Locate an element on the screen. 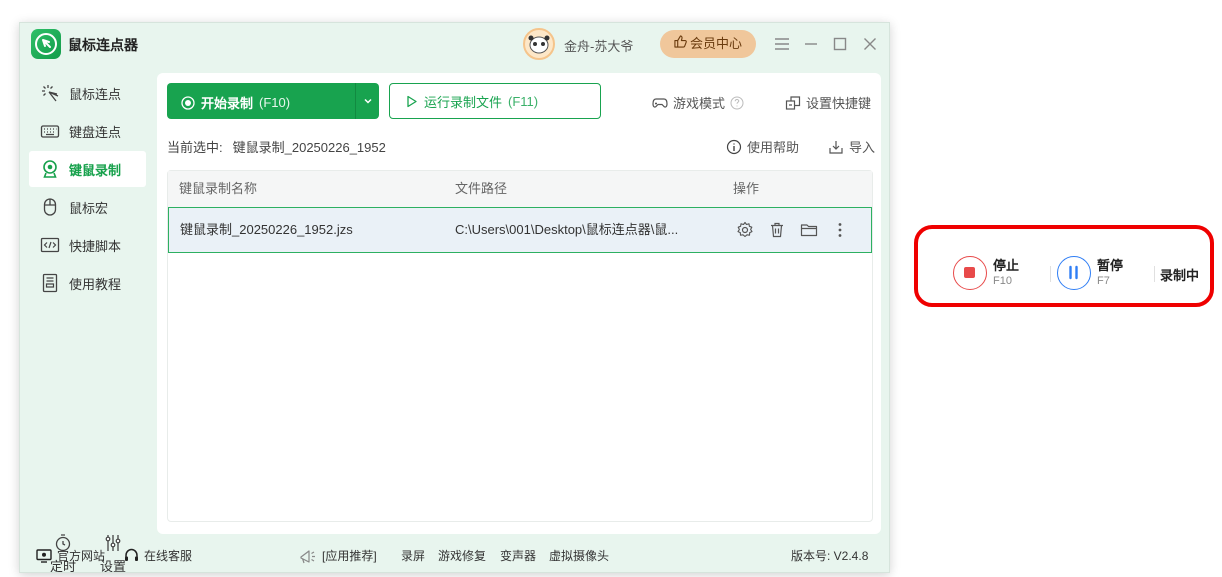  user-avatar is located at coordinates (539, 44).